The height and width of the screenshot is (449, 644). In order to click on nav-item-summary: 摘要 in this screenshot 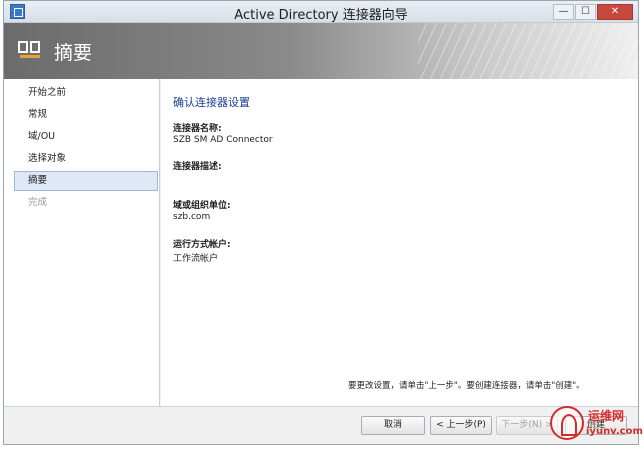, I will do `click(86, 181)`.